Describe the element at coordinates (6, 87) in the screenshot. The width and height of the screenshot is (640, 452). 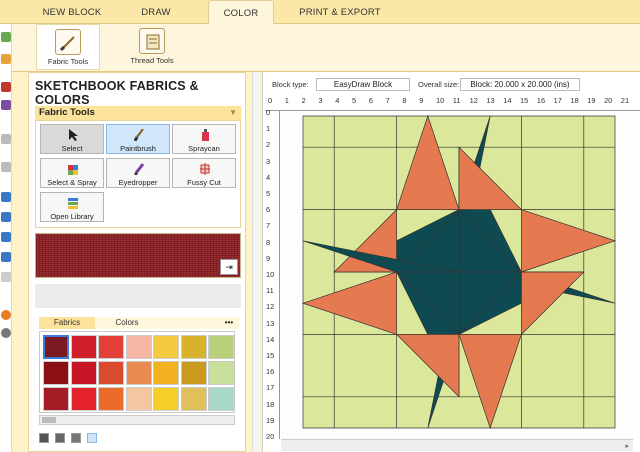
I see `save-icon` at that location.